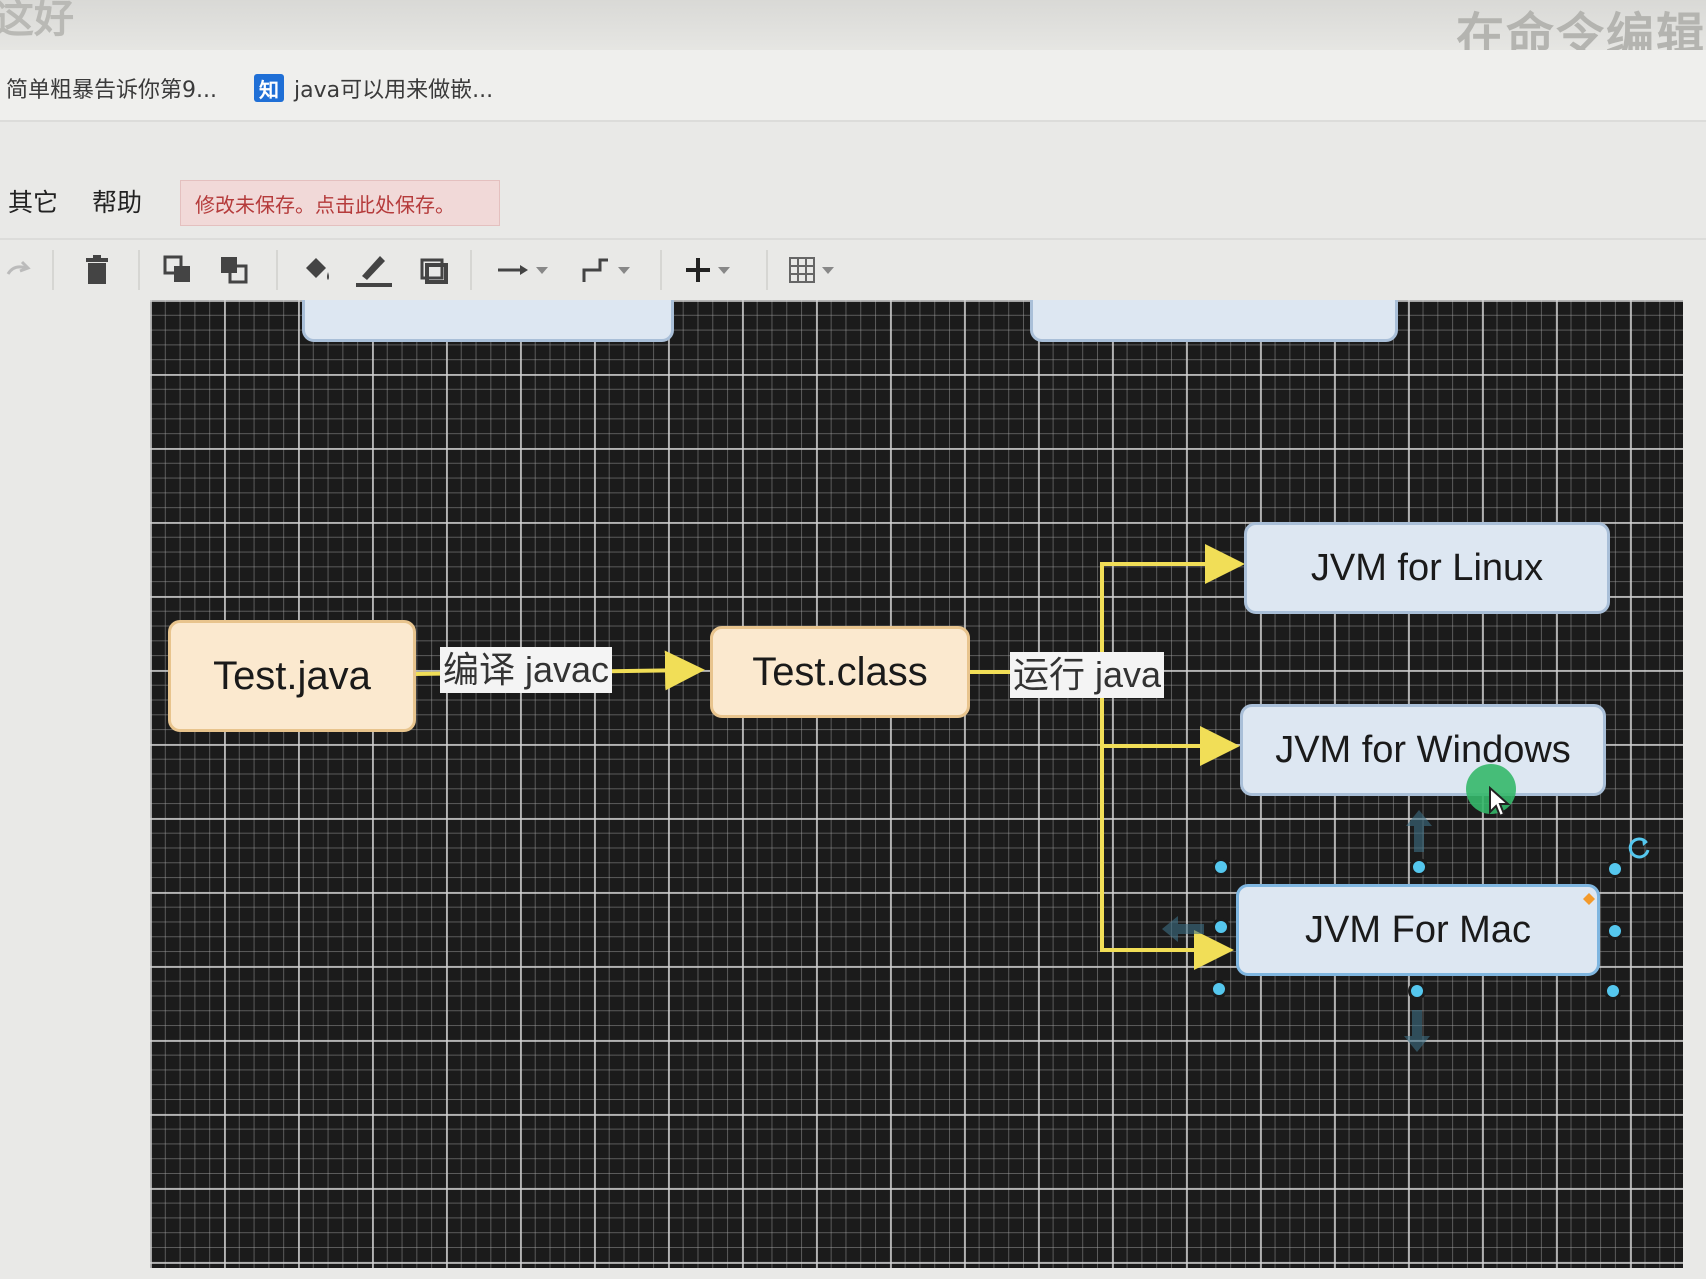 The image size is (1706, 1279). I want to click on edge-label-compile: 编译 javac, so click(526, 670).